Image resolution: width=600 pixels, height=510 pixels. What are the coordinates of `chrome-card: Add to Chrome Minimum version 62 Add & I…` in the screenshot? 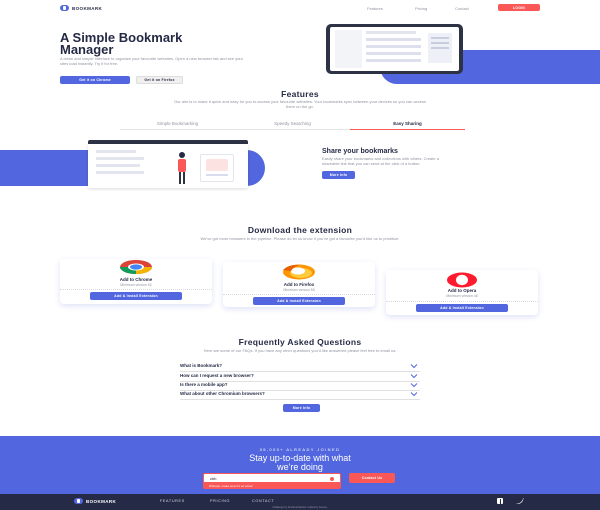 It's located at (136, 281).